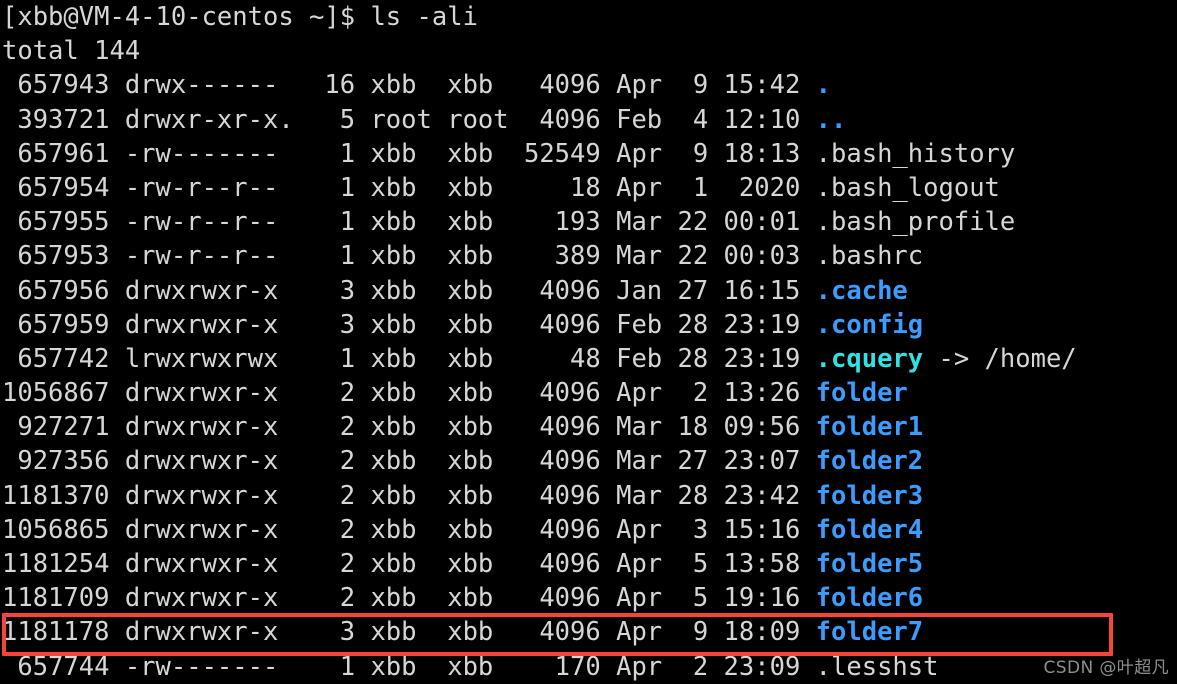 This screenshot has height=684, width=1177. What do you see at coordinates (823, 85) in the screenshot?
I see `file-name: .` at bounding box center [823, 85].